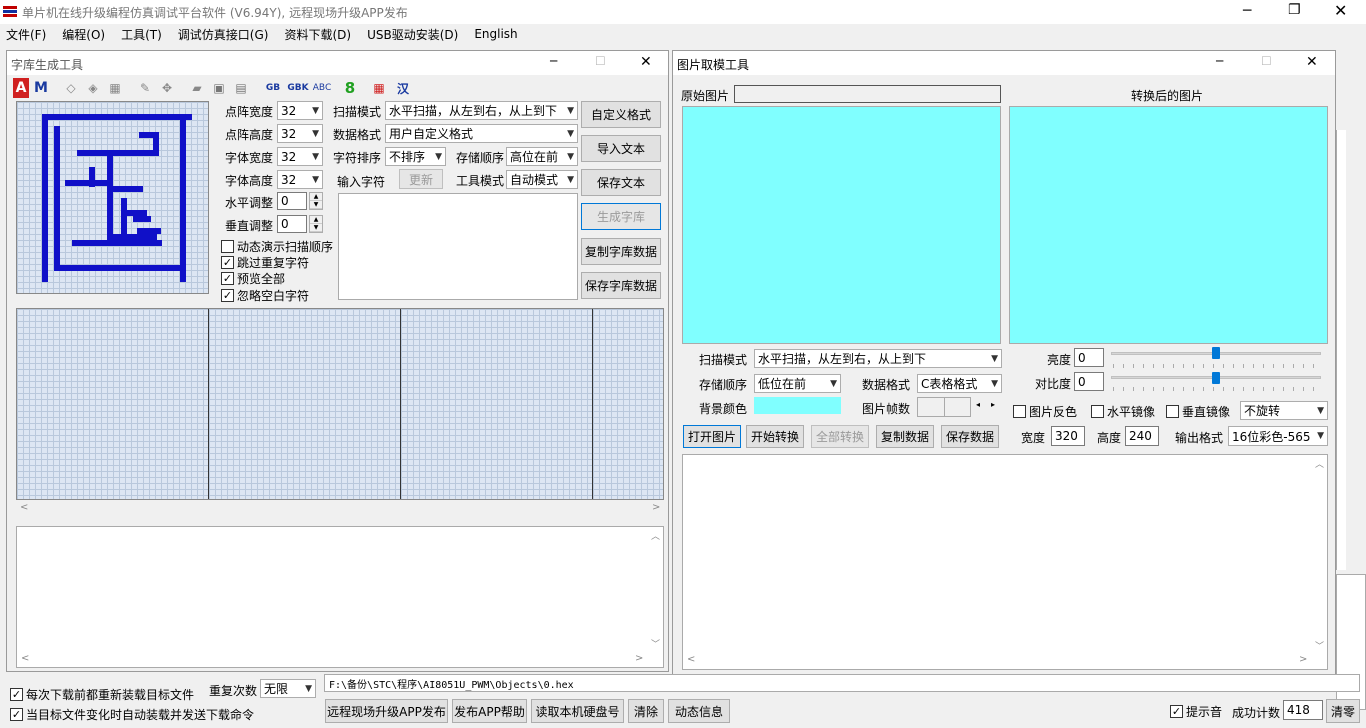 This screenshot has height=728, width=1366. Describe the element at coordinates (253, 278) in the screenshot. I see `chk-preview-all: ✓ 预览全部` at that location.